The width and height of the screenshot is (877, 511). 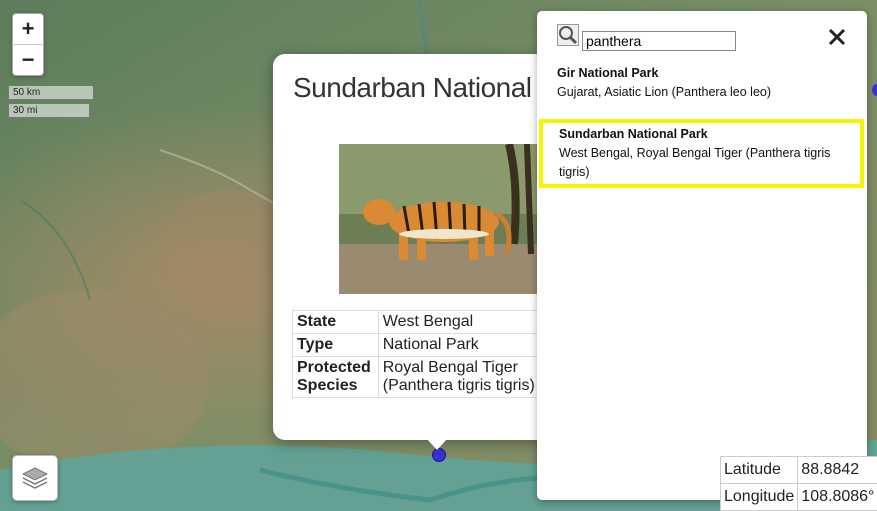 I want to click on popup-title: Sundarban National Park, so click(x=433, y=87).